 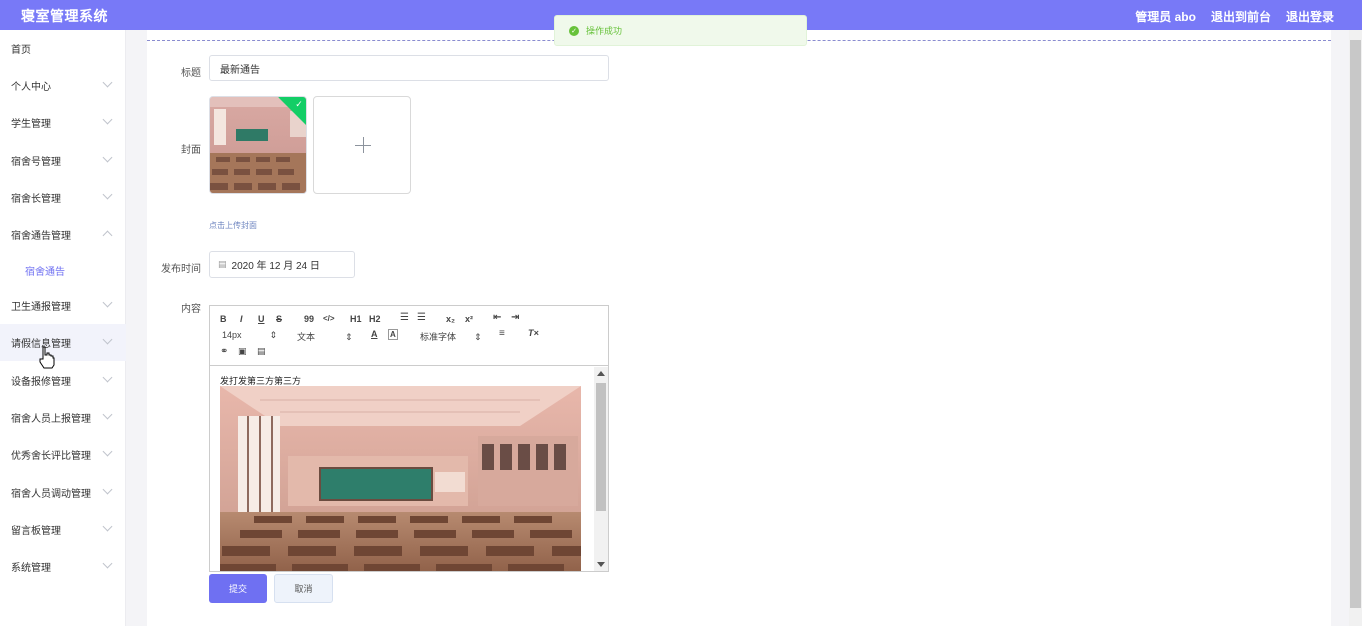 I want to click on header2-button: H2, so click(x=375, y=319).